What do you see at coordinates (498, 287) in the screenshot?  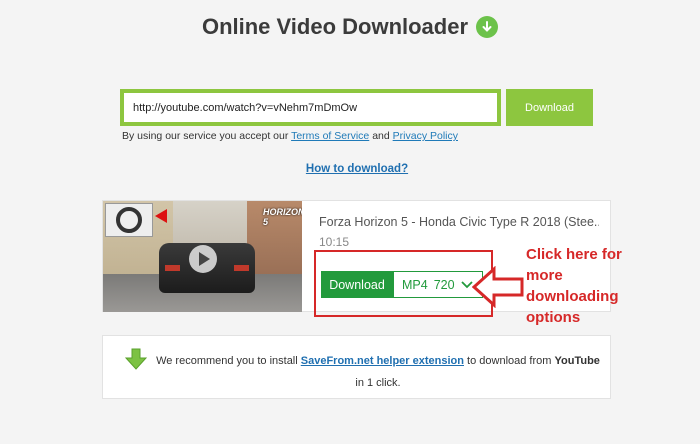 I see `annotation-arrow-icon` at bounding box center [498, 287].